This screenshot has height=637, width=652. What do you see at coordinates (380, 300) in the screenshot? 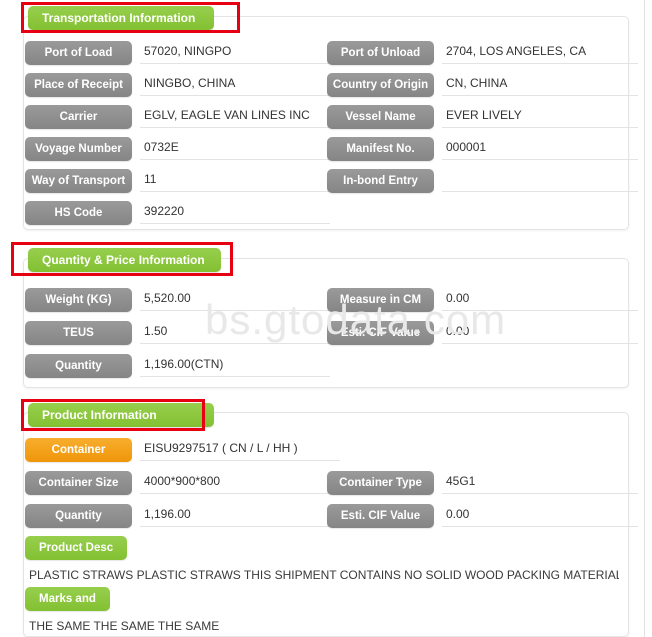
I see `field-label-measure-in-cm: Measure in CM` at bounding box center [380, 300].